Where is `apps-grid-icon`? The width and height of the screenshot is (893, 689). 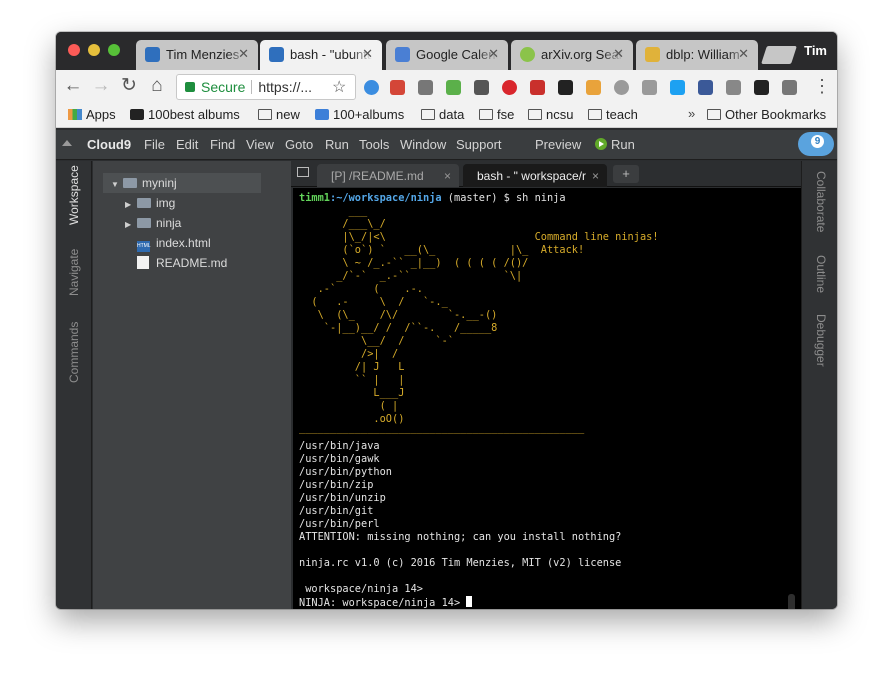 apps-grid-icon is located at coordinates (75, 114).